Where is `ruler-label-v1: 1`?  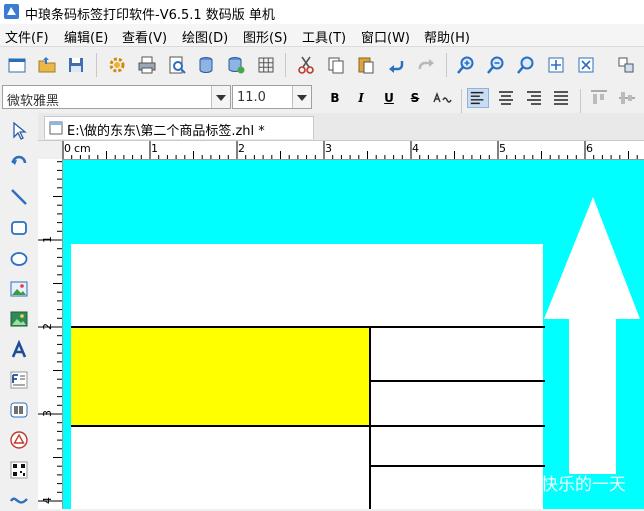
ruler-label-v1: 1 is located at coordinates (47, 239).